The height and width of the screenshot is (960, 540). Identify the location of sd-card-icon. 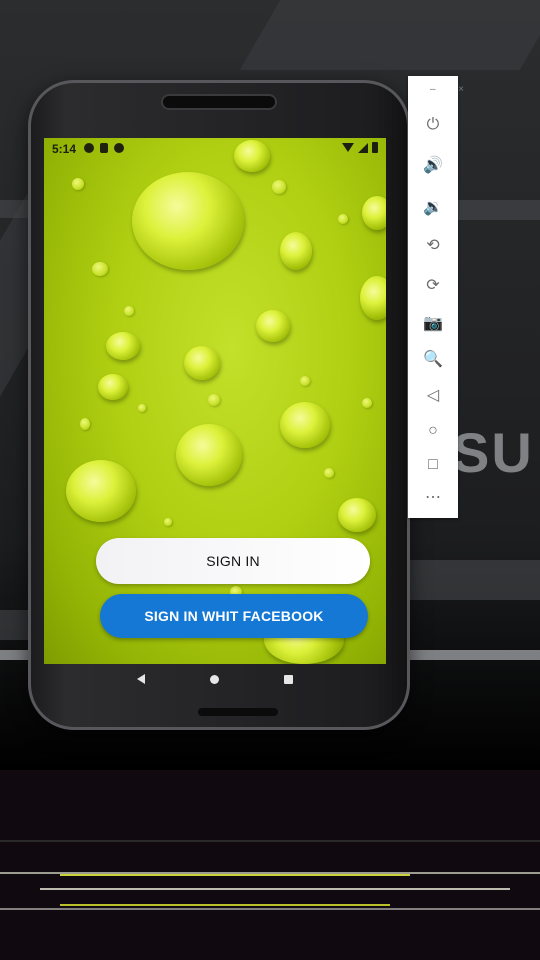
(104, 148).